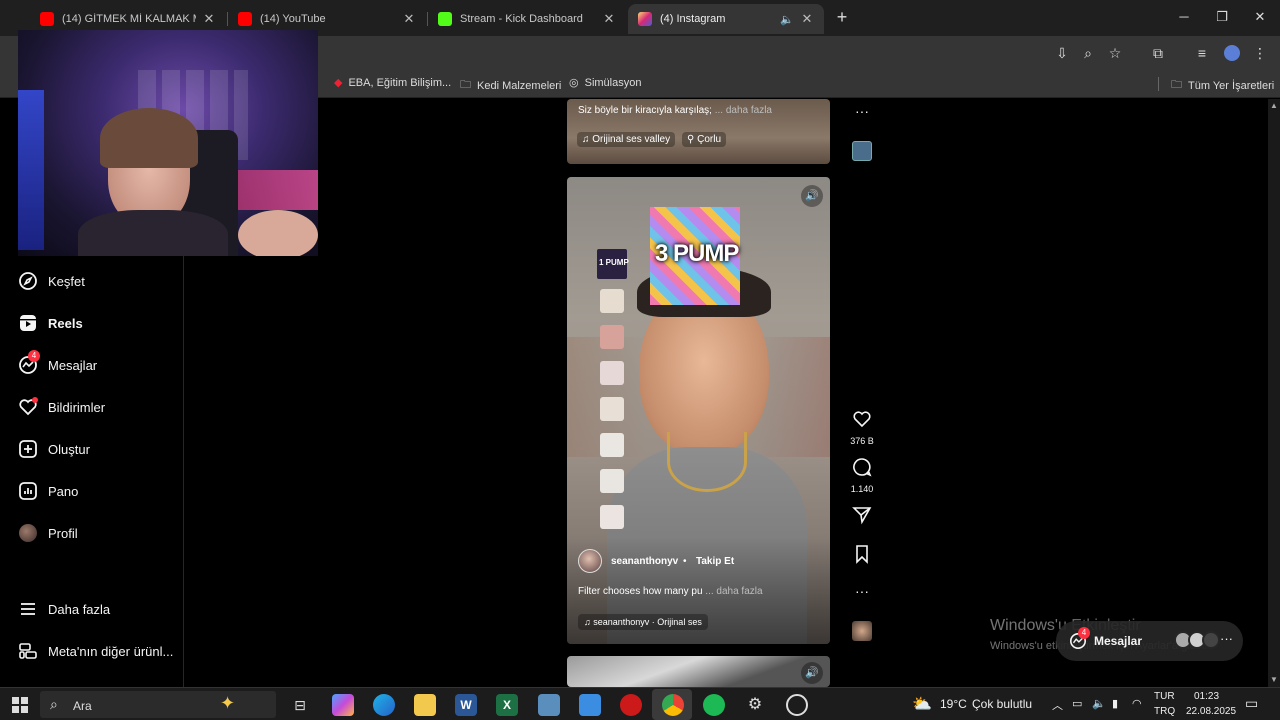  I want to click on battery-icon: ▭, so click(1077, 703).